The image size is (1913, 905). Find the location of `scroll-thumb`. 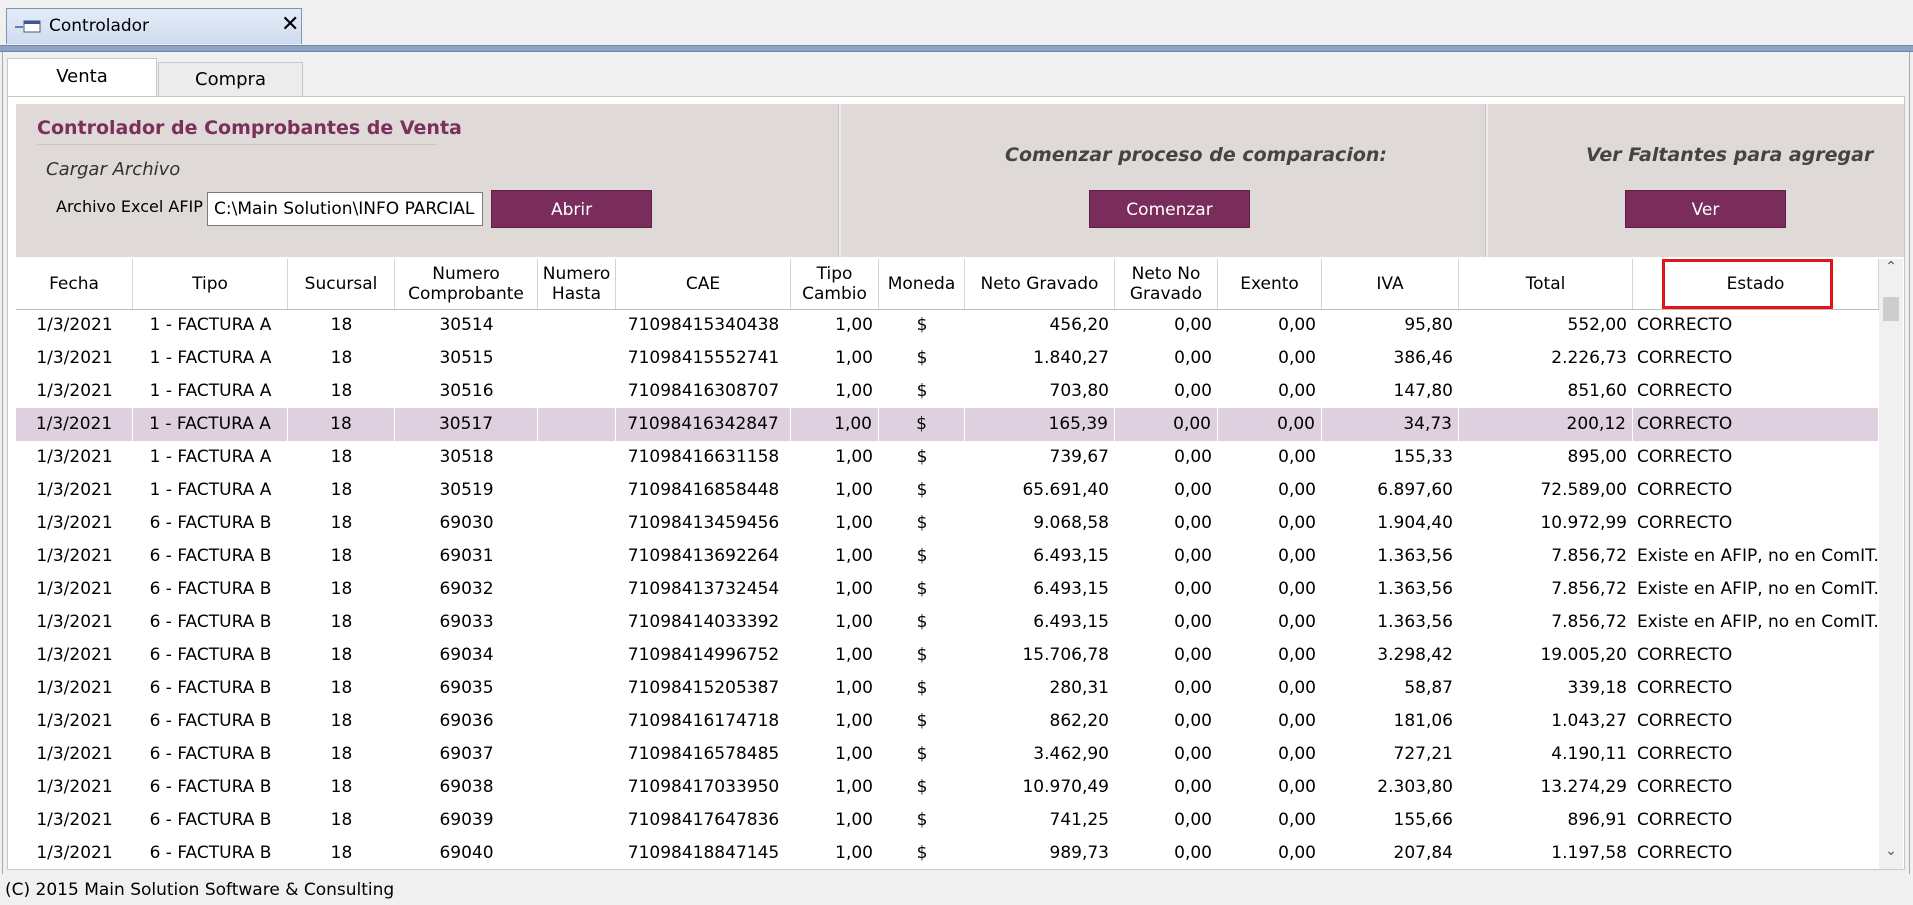

scroll-thumb is located at coordinates (1891, 309).